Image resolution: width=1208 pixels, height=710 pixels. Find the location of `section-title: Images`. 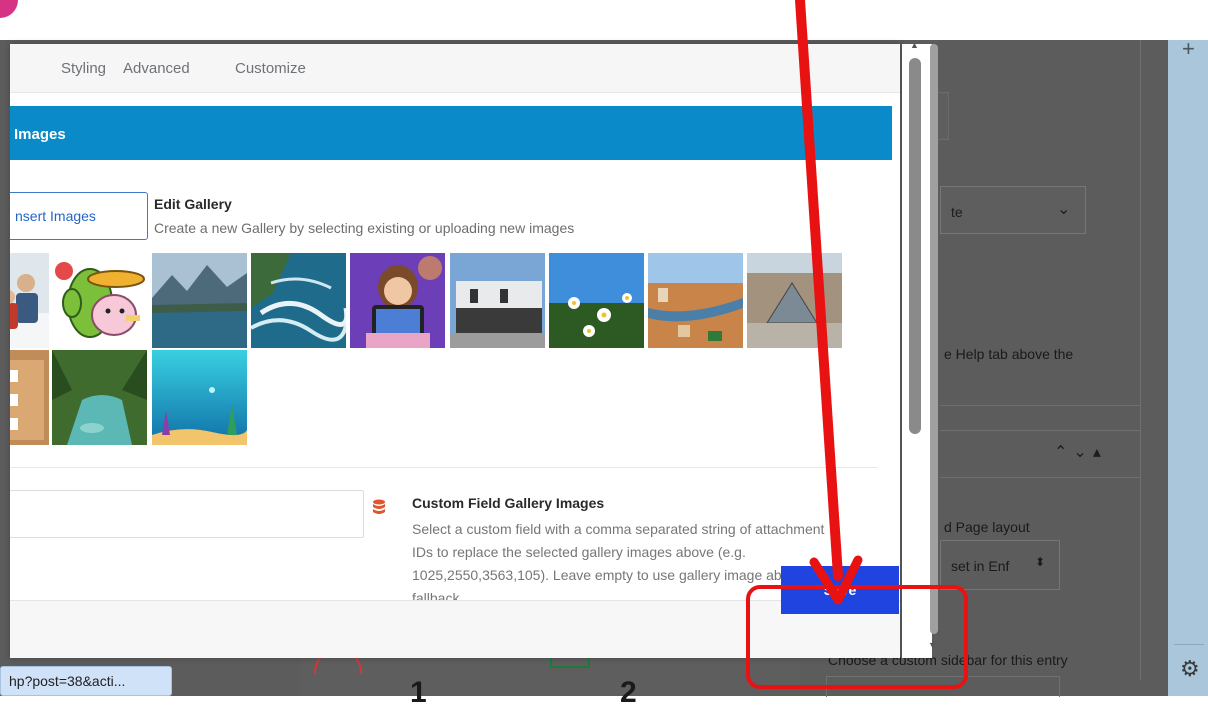

section-title: Images is located at coordinates (40, 134).